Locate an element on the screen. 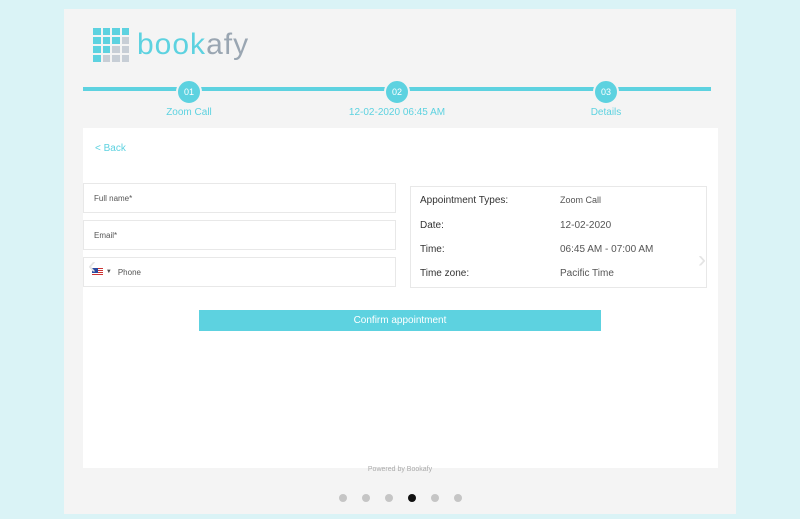 This screenshot has width=800, height=519. summary-type-label: Appointment Types: is located at coordinates (464, 200).